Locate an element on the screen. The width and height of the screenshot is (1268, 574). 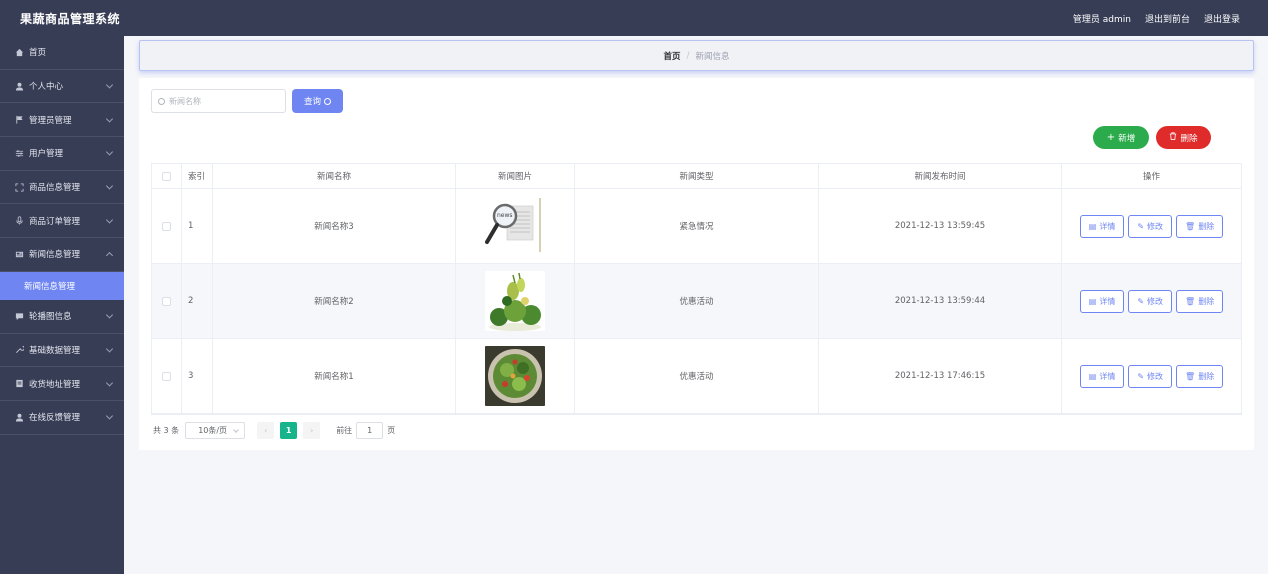
total-count: 共 3 条 is located at coordinates (166, 430).